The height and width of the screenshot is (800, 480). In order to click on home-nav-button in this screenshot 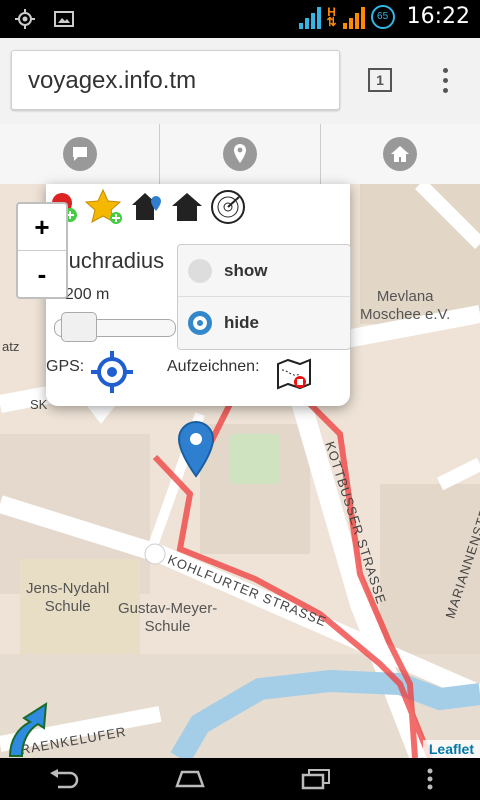, I will do `click(400, 154)`.